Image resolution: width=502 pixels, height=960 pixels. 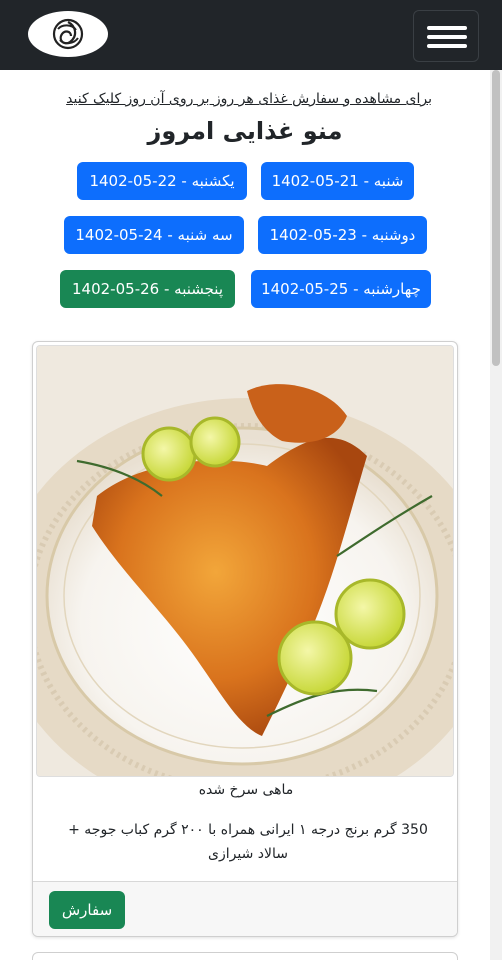 I want to click on page-title: منو غذایی امروز, so click(x=245, y=131).